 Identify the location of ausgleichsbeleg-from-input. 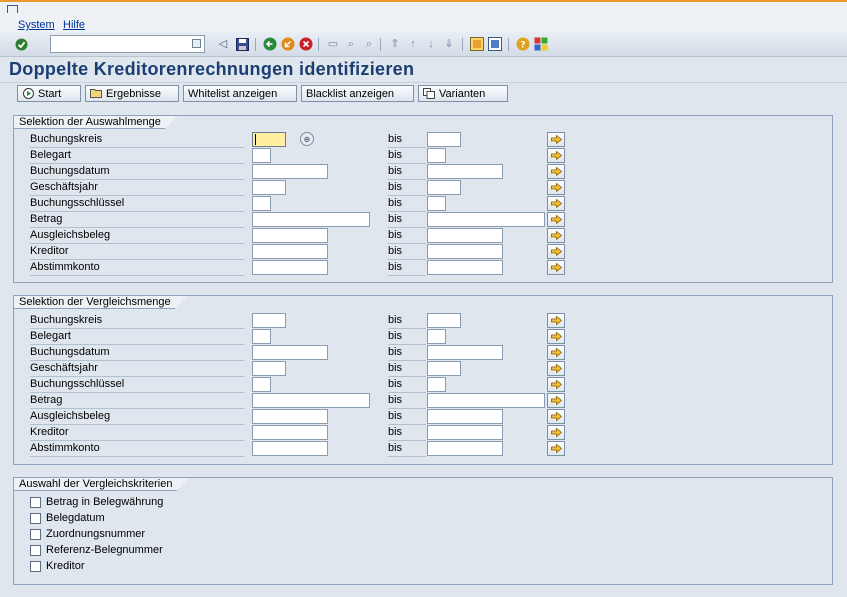
(290, 235).